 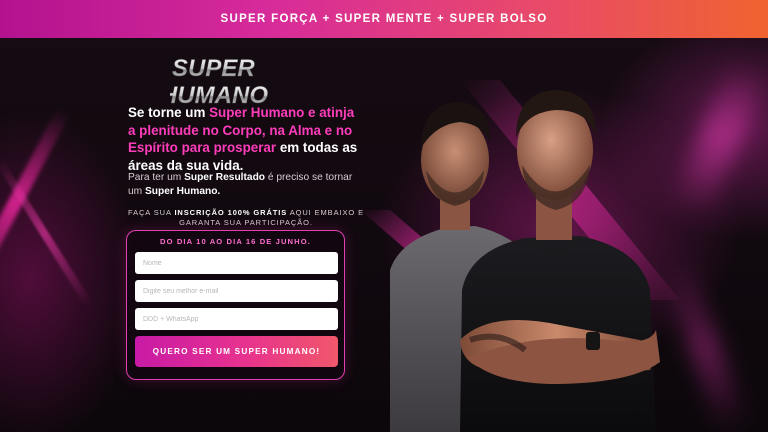 I want to click on whatsapp-input, so click(x=236, y=319).